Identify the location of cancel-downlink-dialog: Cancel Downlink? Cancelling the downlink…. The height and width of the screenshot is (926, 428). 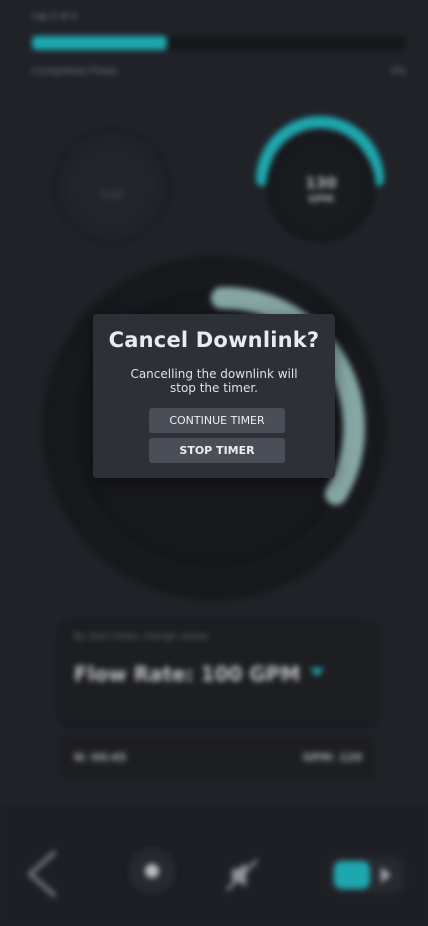
(214, 396).